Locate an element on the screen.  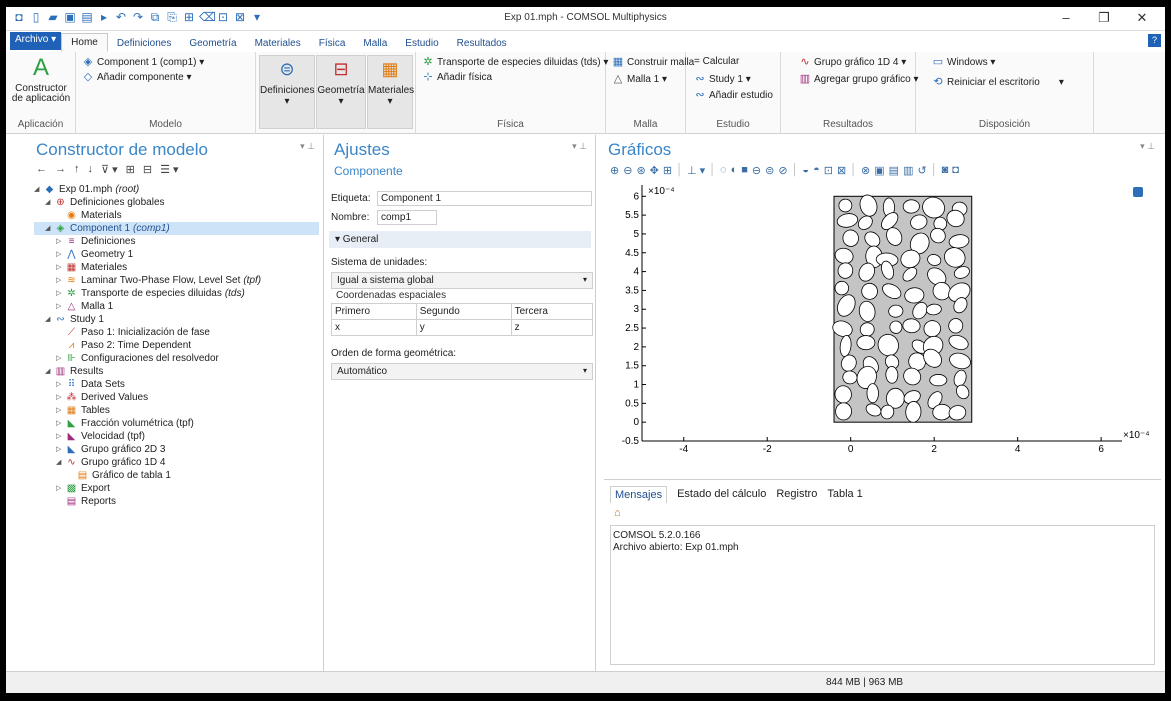
tab-definiciones: Definiciones is located at coordinates (144, 43).